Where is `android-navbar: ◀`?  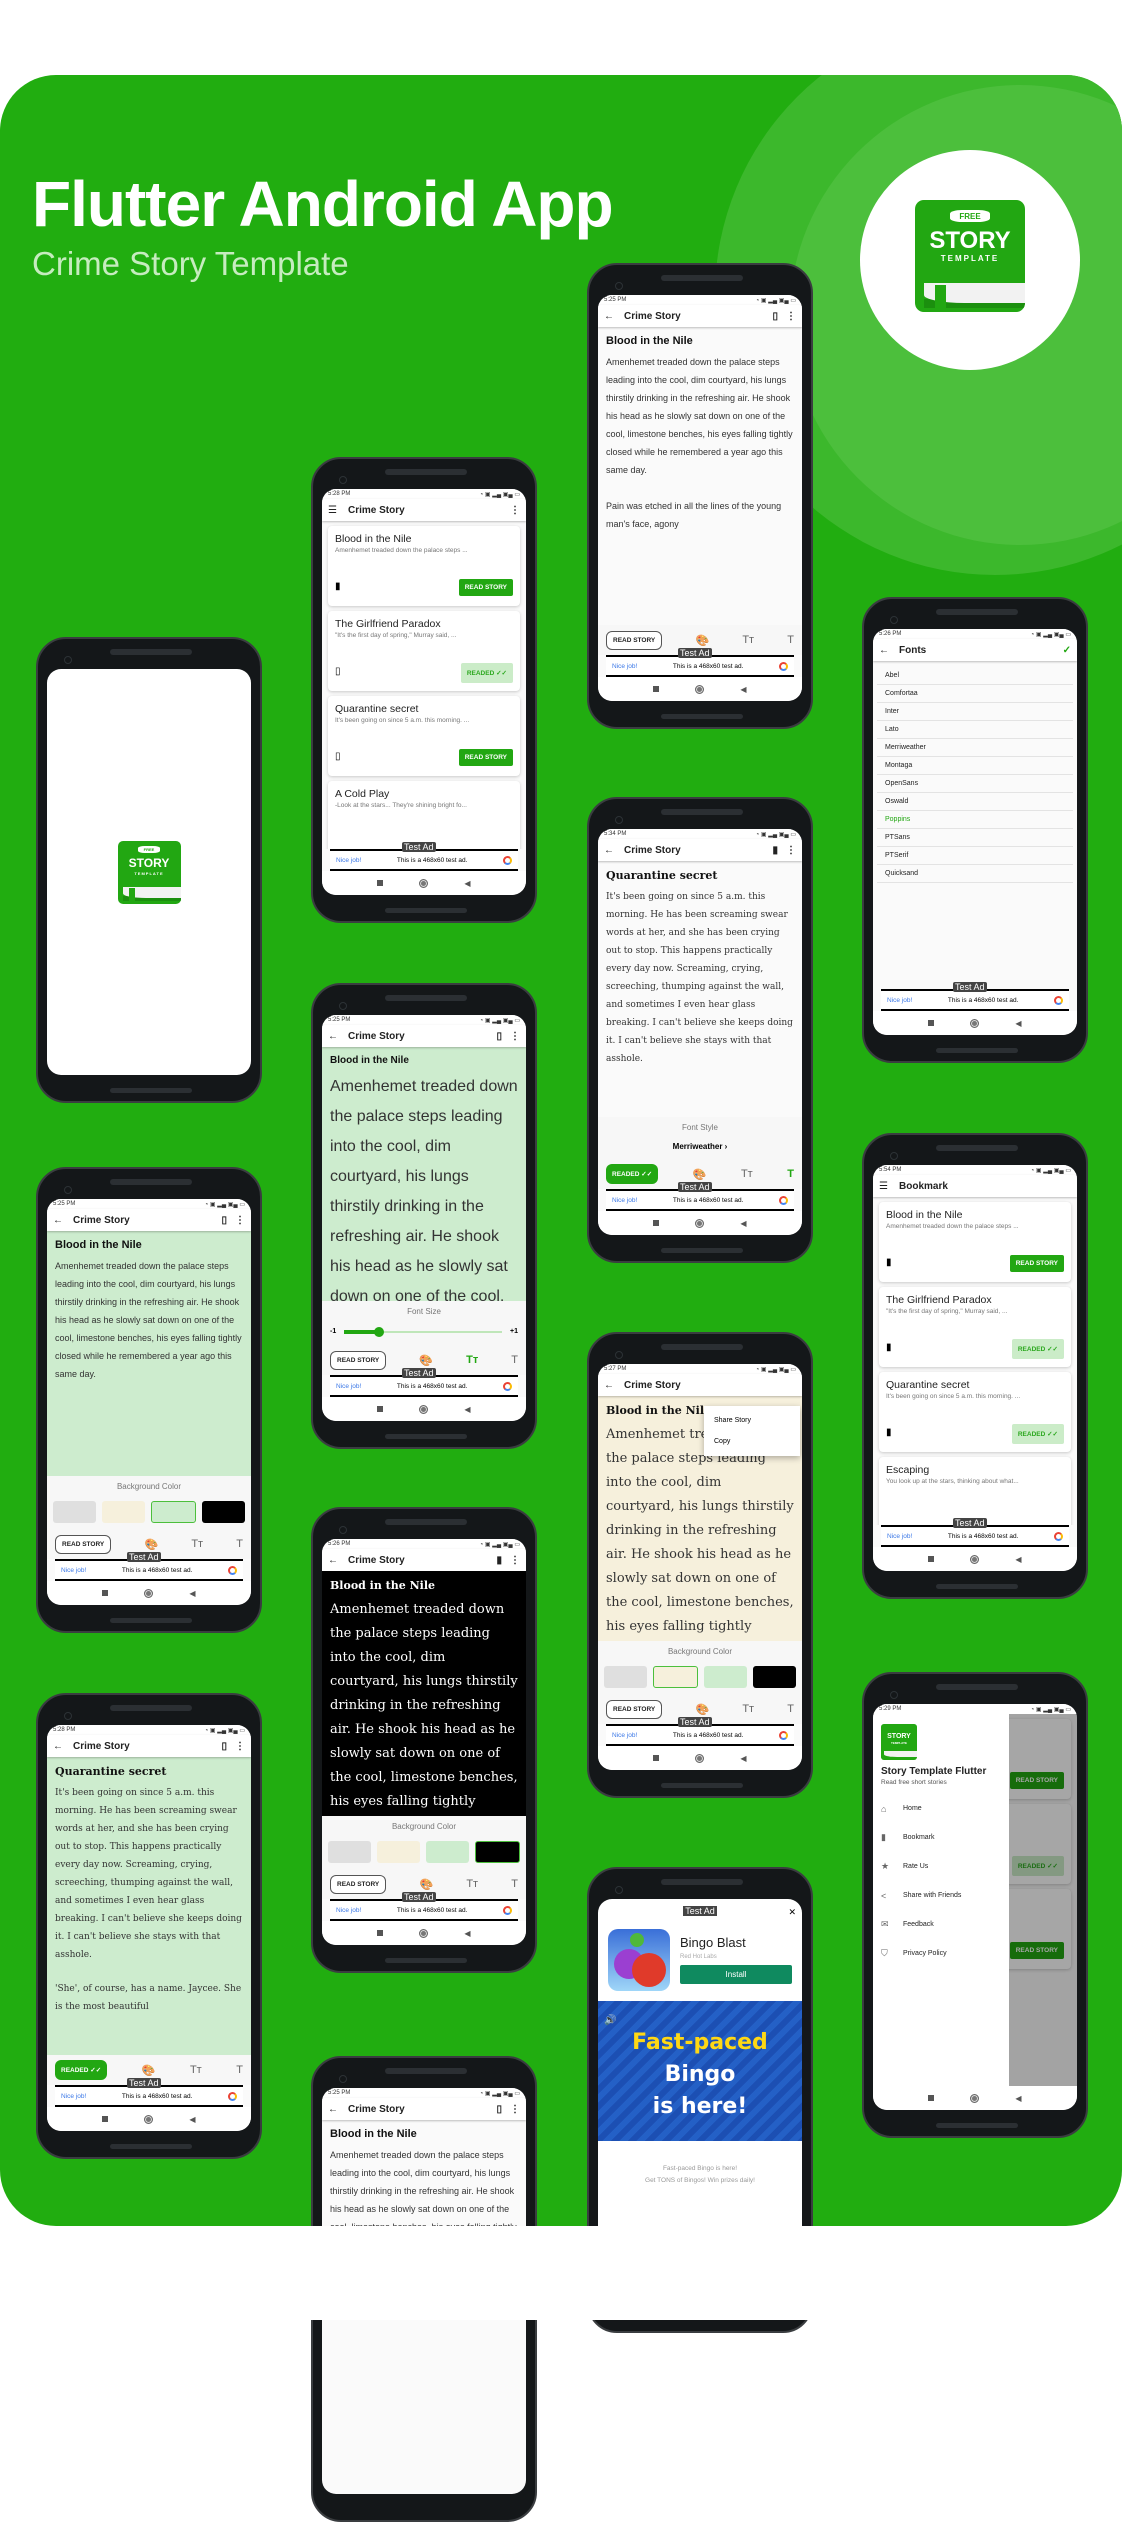
android-navbar: ◀ is located at coordinates (424, 883).